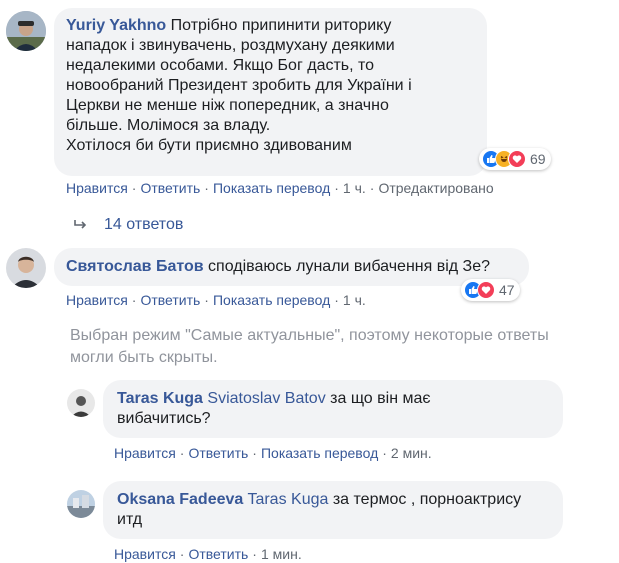  What do you see at coordinates (116, 25) in the screenshot?
I see `comment-author: Yuriy Yakhno` at bounding box center [116, 25].